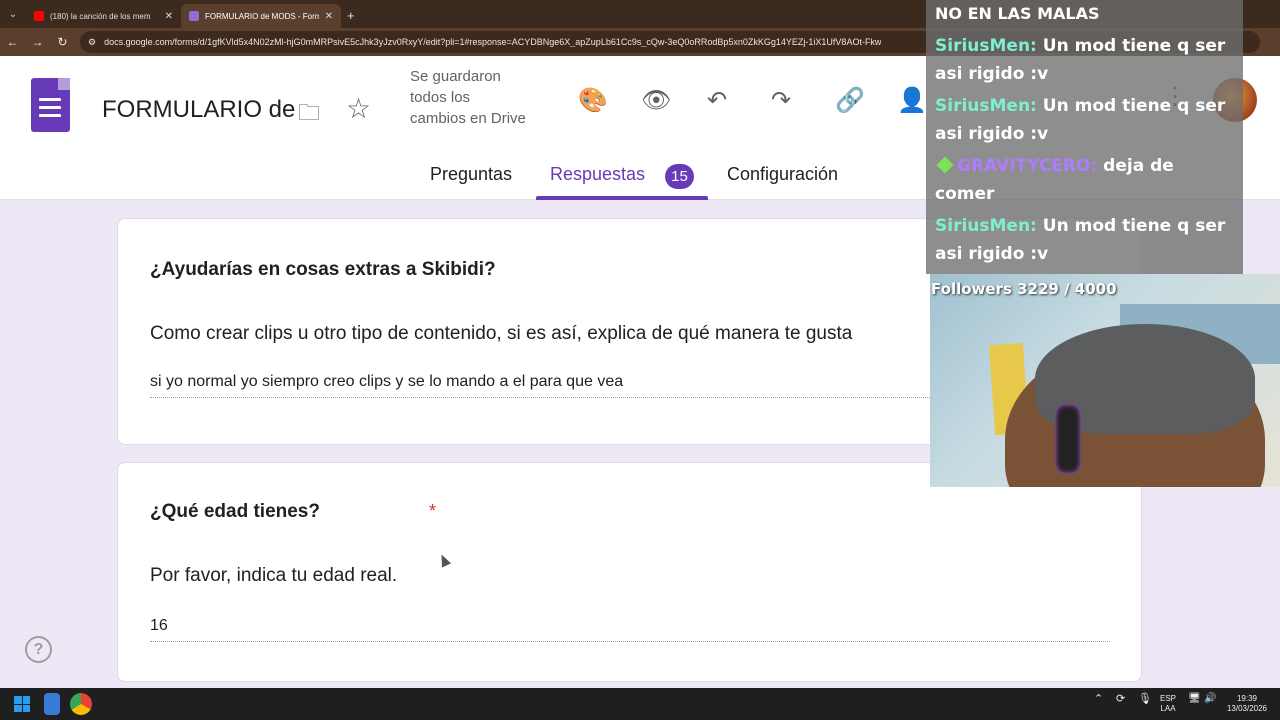 Image resolution: width=1280 pixels, height=720 pixels. I want to click on subscriber-badge-icon, so click(945, 165).